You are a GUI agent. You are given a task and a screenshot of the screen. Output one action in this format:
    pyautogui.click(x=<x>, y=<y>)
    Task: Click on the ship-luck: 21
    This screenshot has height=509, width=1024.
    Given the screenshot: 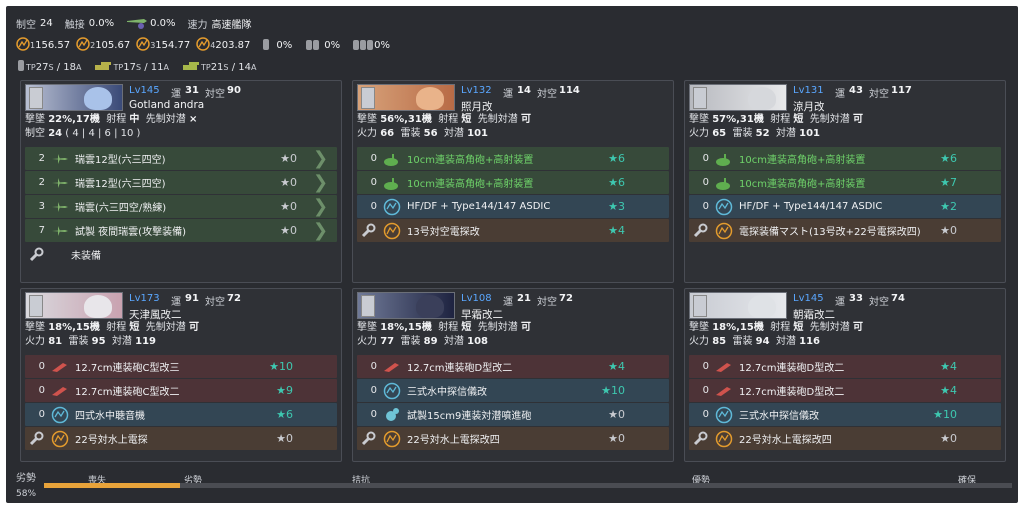 What is the action you would take?
    pyautogui.click(x=524, y=298)
    